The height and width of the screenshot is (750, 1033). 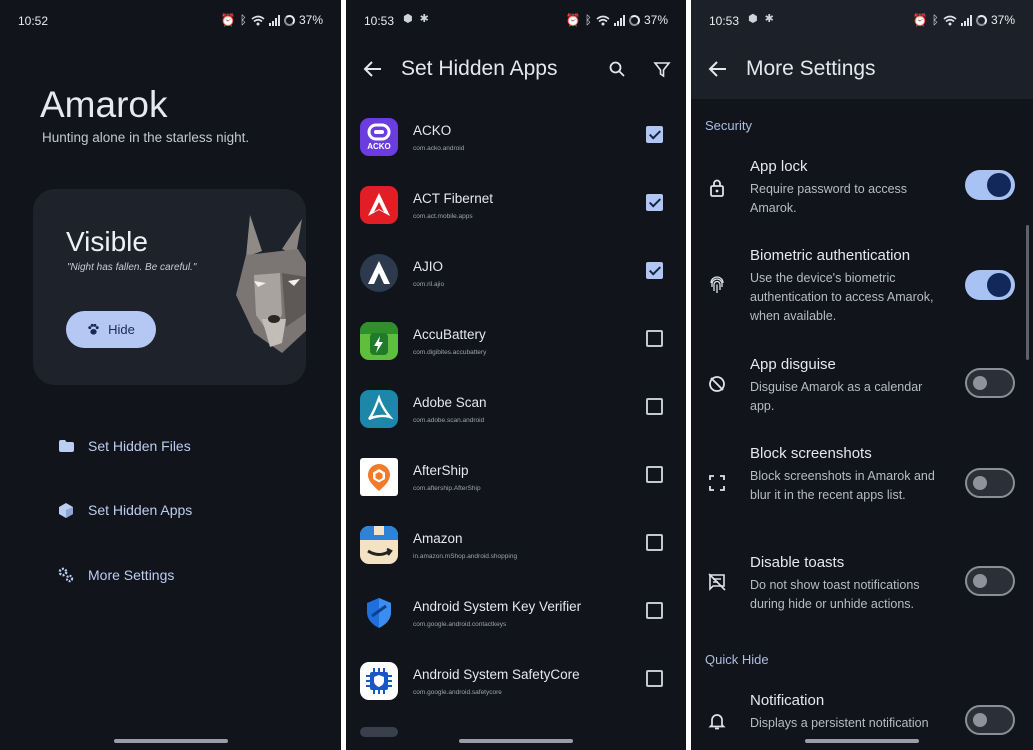 What do you see at coordinates (93, 329) in the screenshot?
I see `paw-icon` at bounding box center [93, 329].